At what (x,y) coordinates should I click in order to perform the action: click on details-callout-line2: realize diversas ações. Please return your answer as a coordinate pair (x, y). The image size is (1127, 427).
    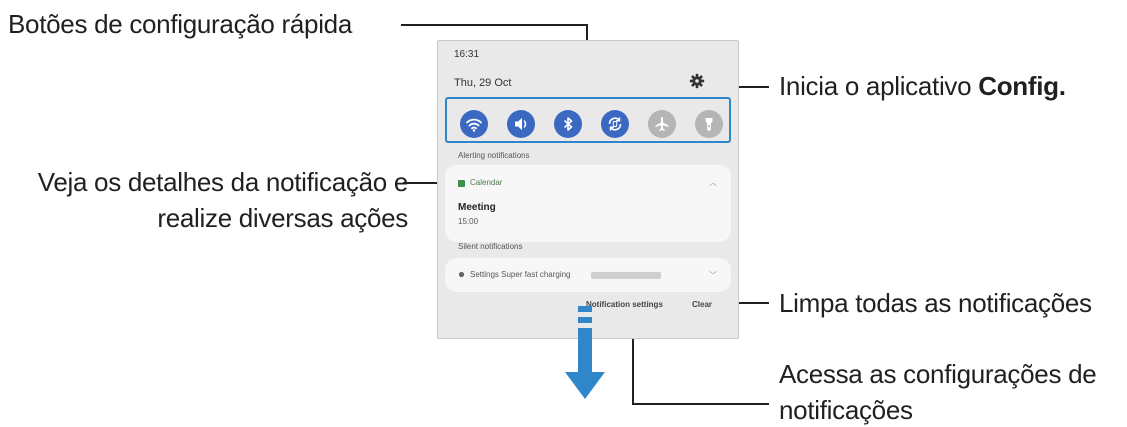
    Looking at the image, I should click on (282, 218).